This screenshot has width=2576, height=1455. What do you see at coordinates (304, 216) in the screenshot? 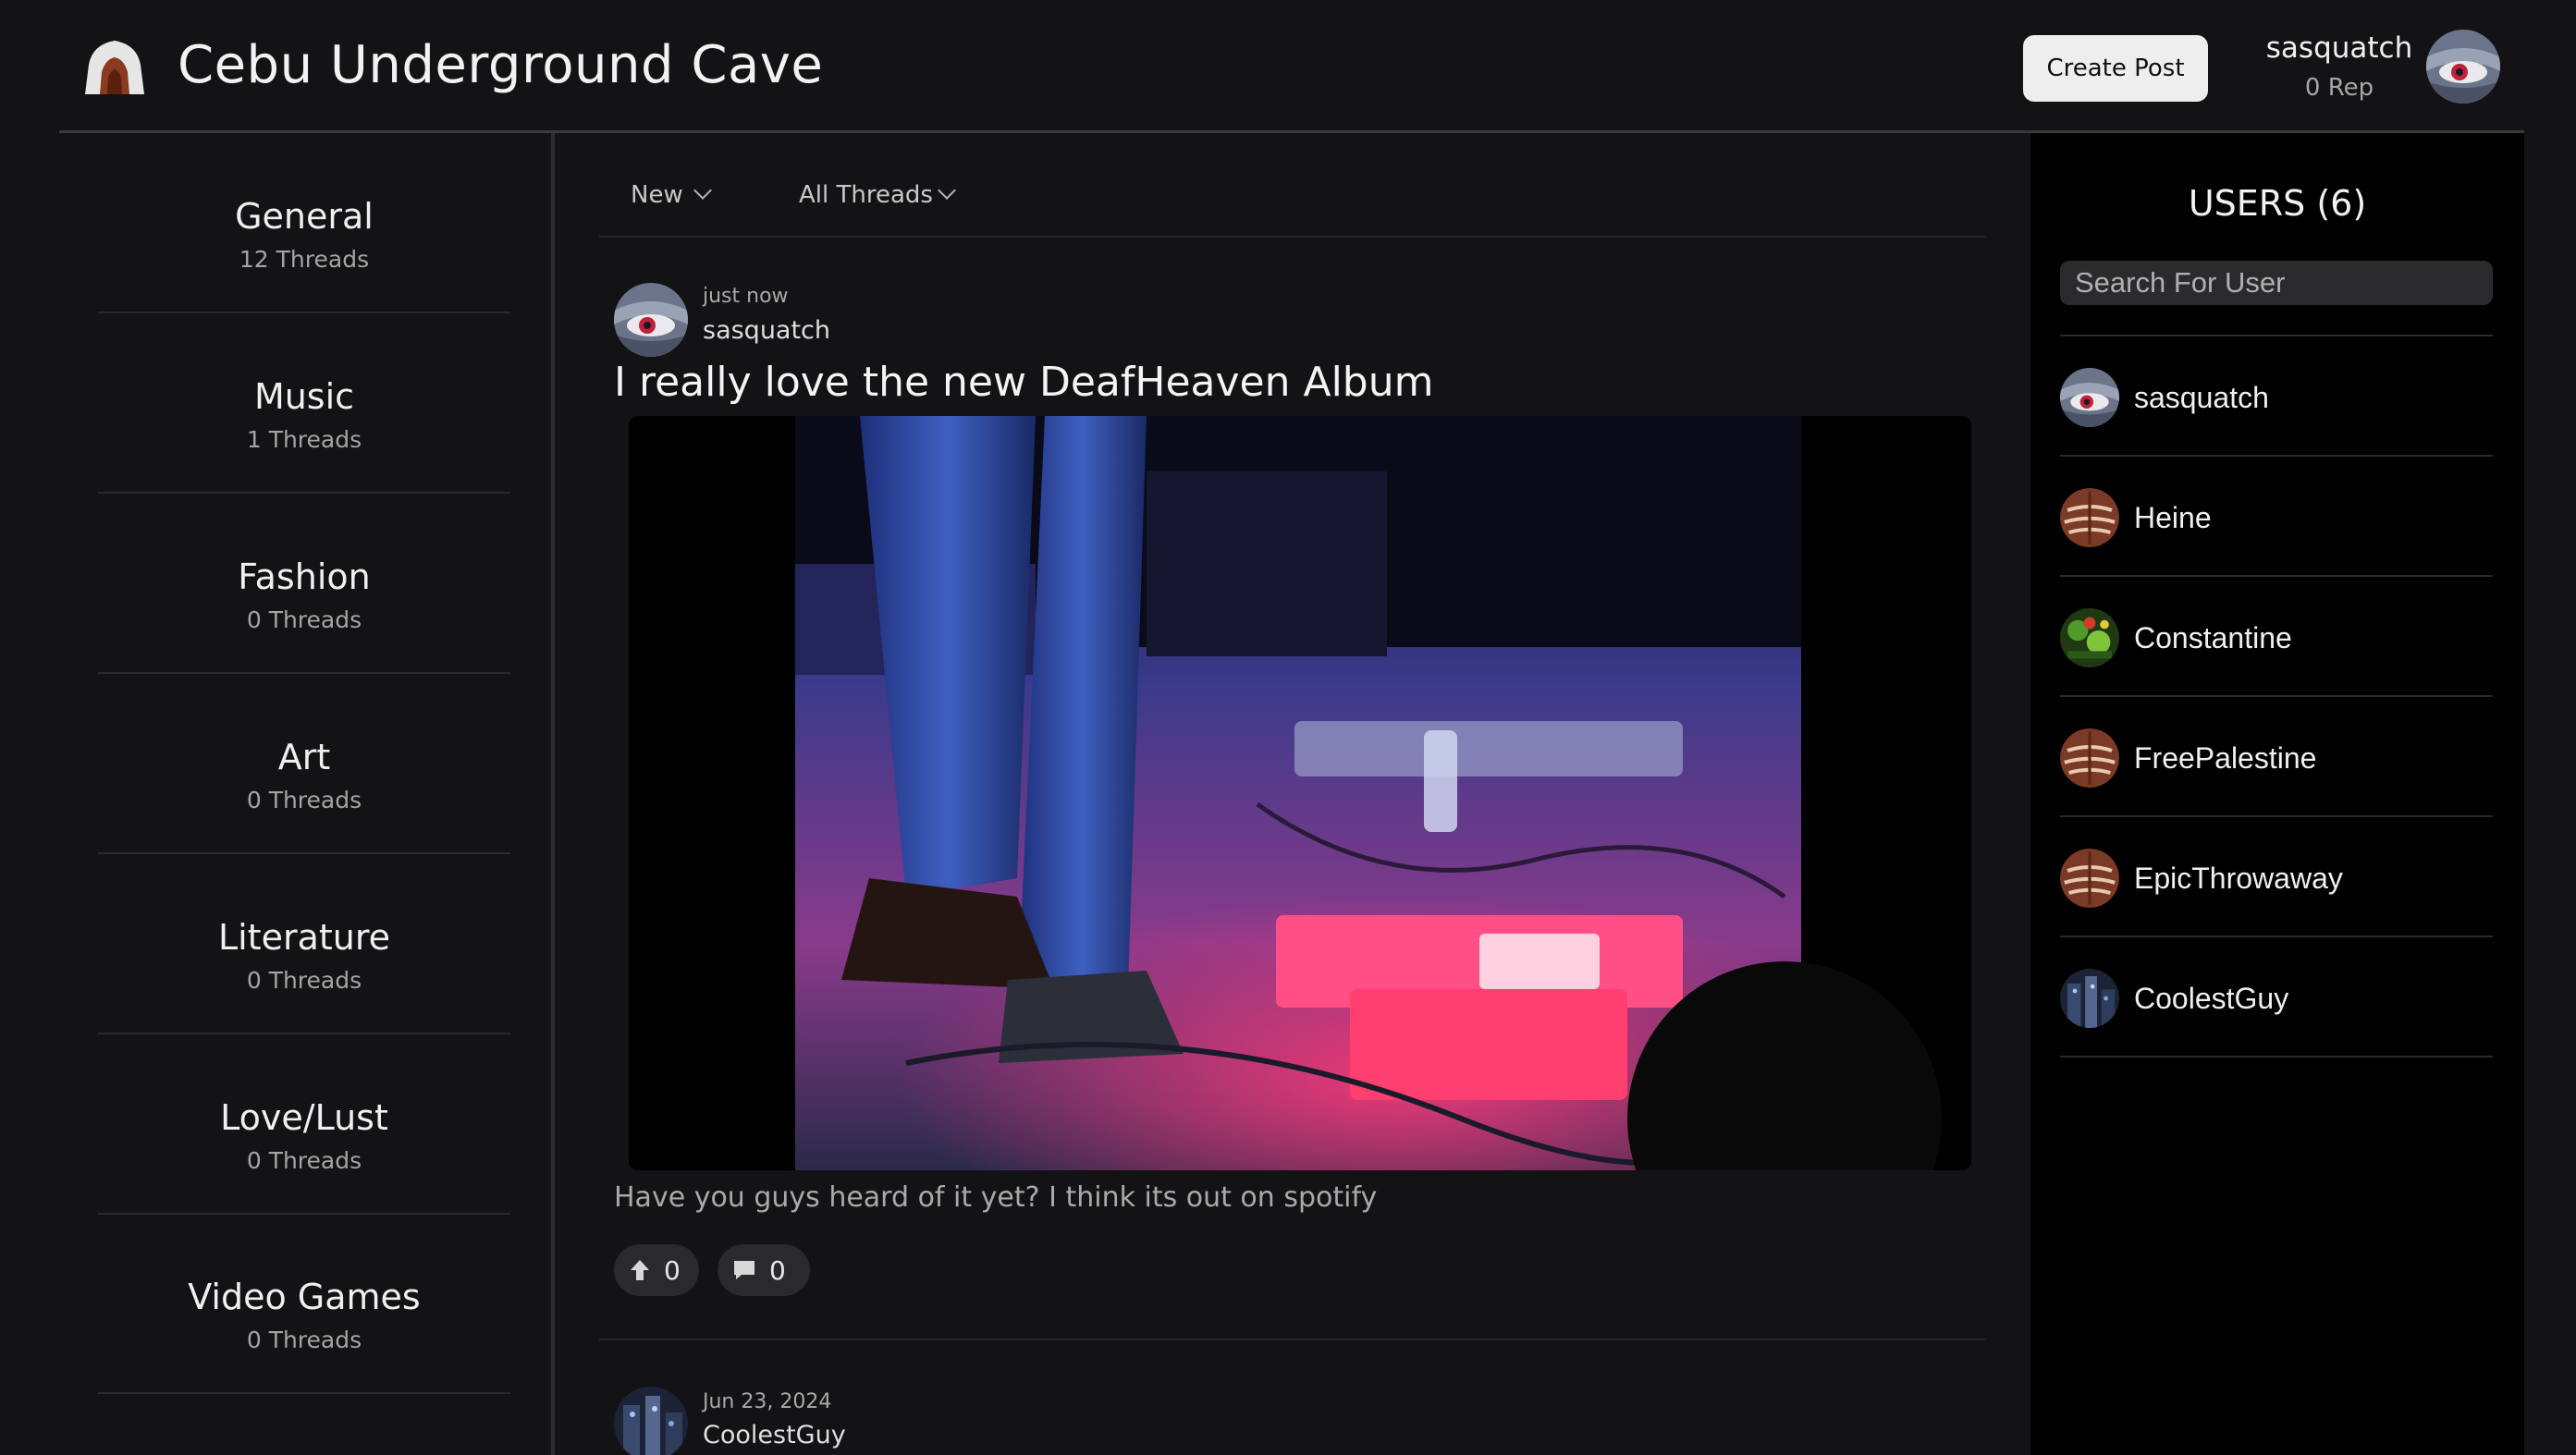
I see `category-name: General` at bounding box center [304, 216].